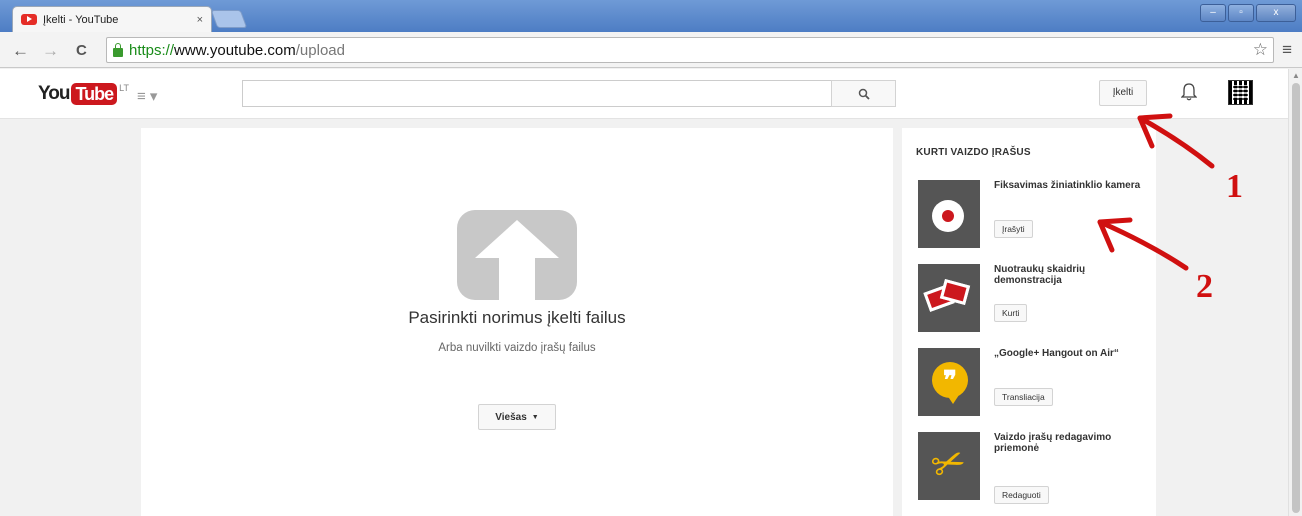 This screenshot has height=516, width=1302. I want to click on annotation-marker-1: 1, so click(1234, 186).